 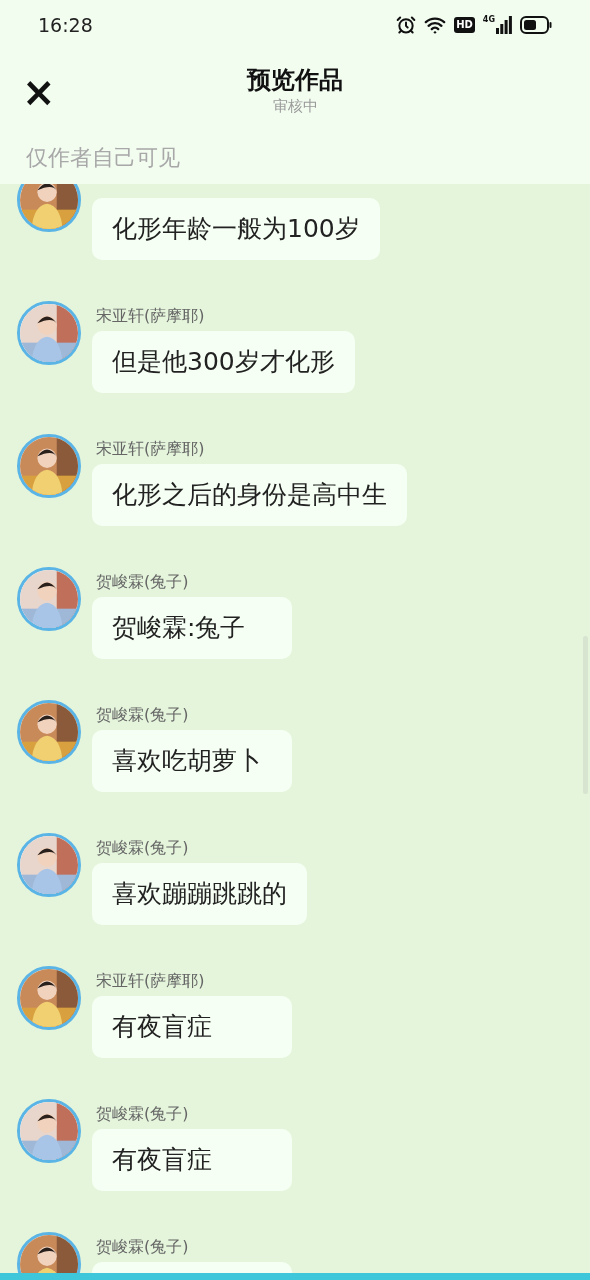 I want to click on wifi-icon, so click(x=435, y=25).